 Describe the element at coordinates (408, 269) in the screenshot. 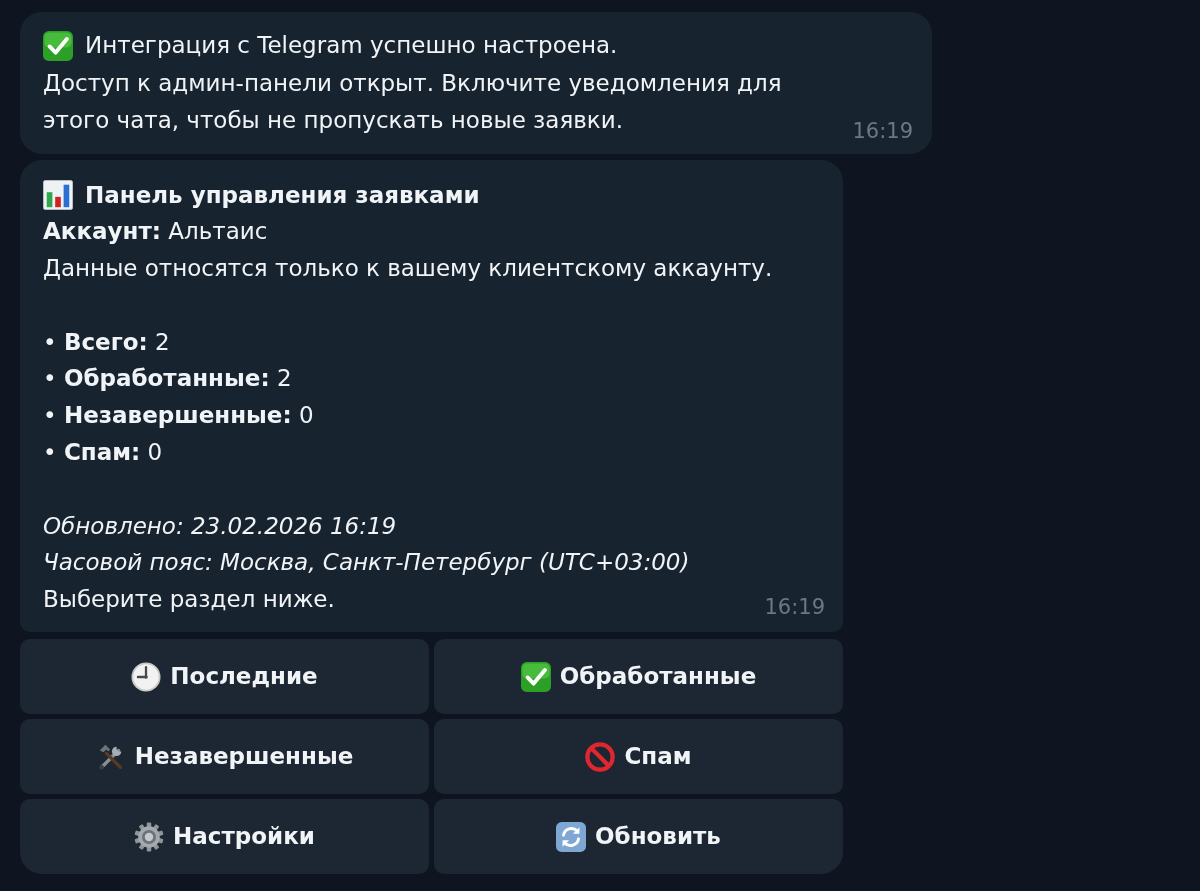

I see `scope-note: Данные относятся только к вашему клиентскому аккаунту.` at that location.